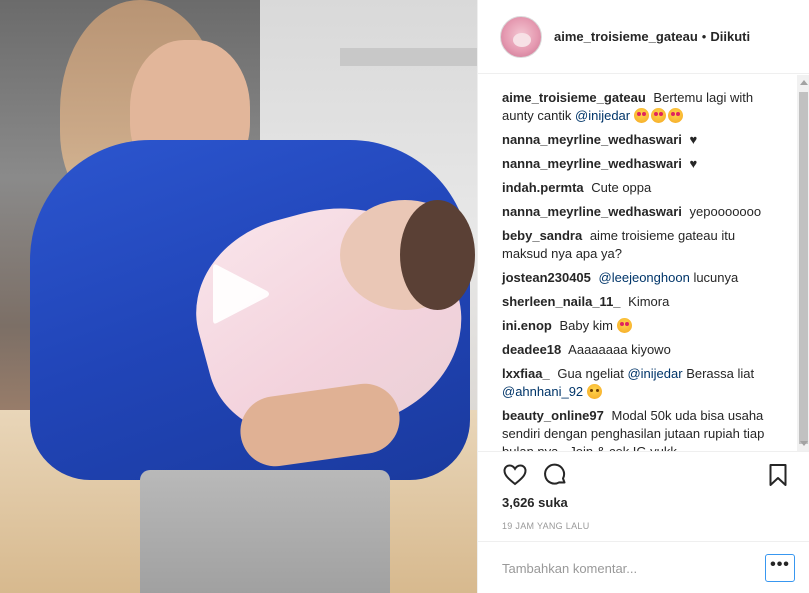 The height and width of the screenshot is (593, 809). I want to click on comment-username: ini.enop, so click(527, 325).